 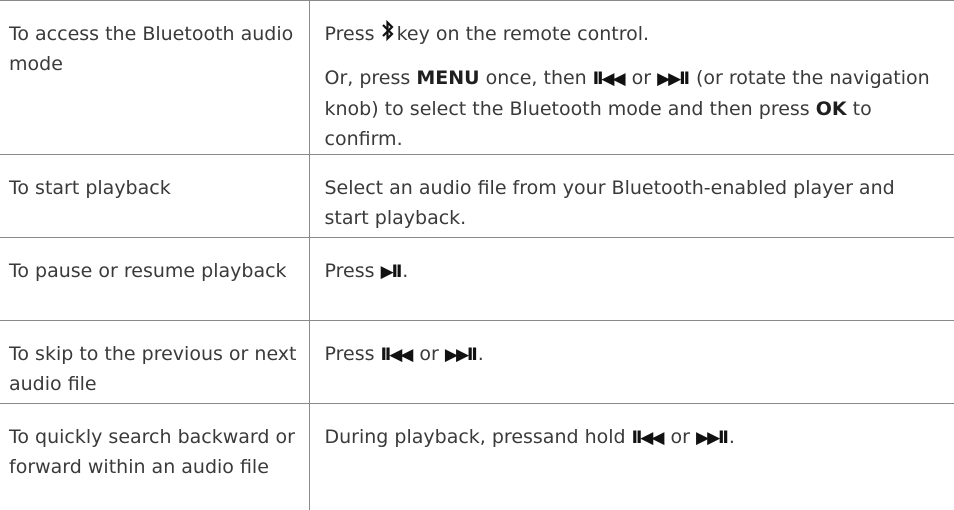 I want to click on action-text: To start playback, so click(x=90, y=188).